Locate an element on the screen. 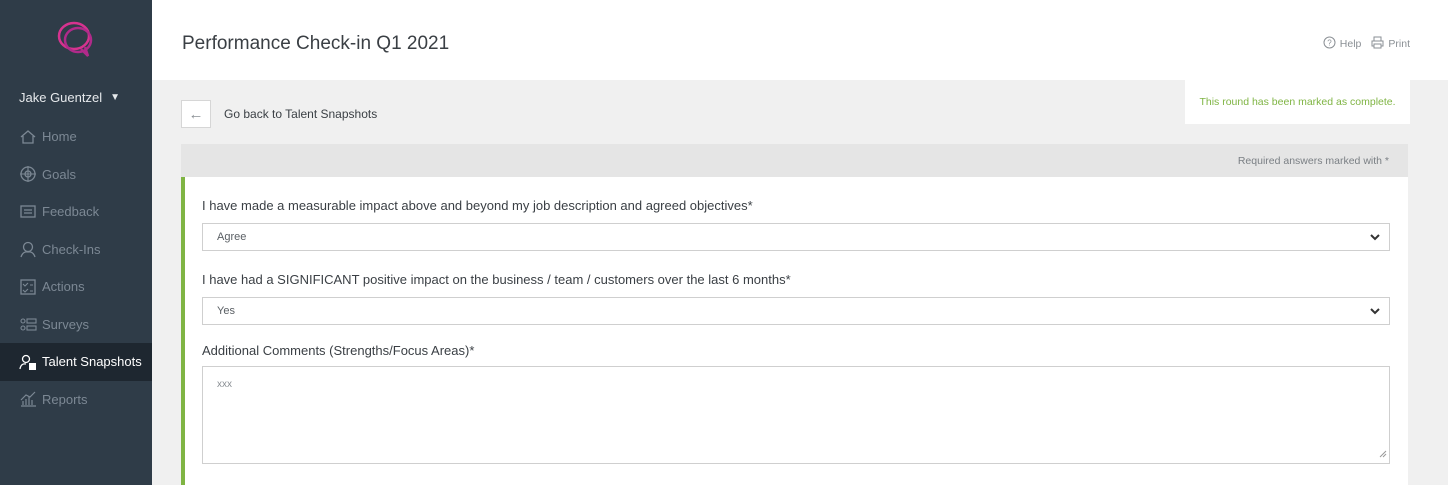 This screenshot has height=485, width=1448. sidebar-item-label: Surveys is located at coordinates (65, 324).